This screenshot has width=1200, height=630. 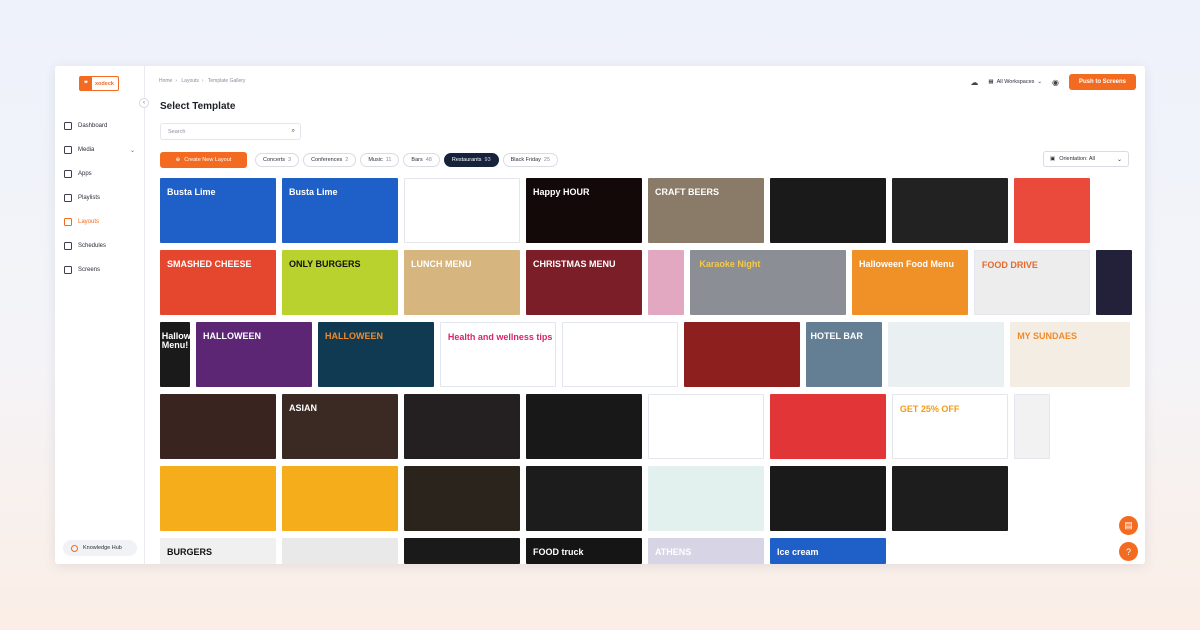 I want to click on chip-count: 48, so click(x=428, y=160).